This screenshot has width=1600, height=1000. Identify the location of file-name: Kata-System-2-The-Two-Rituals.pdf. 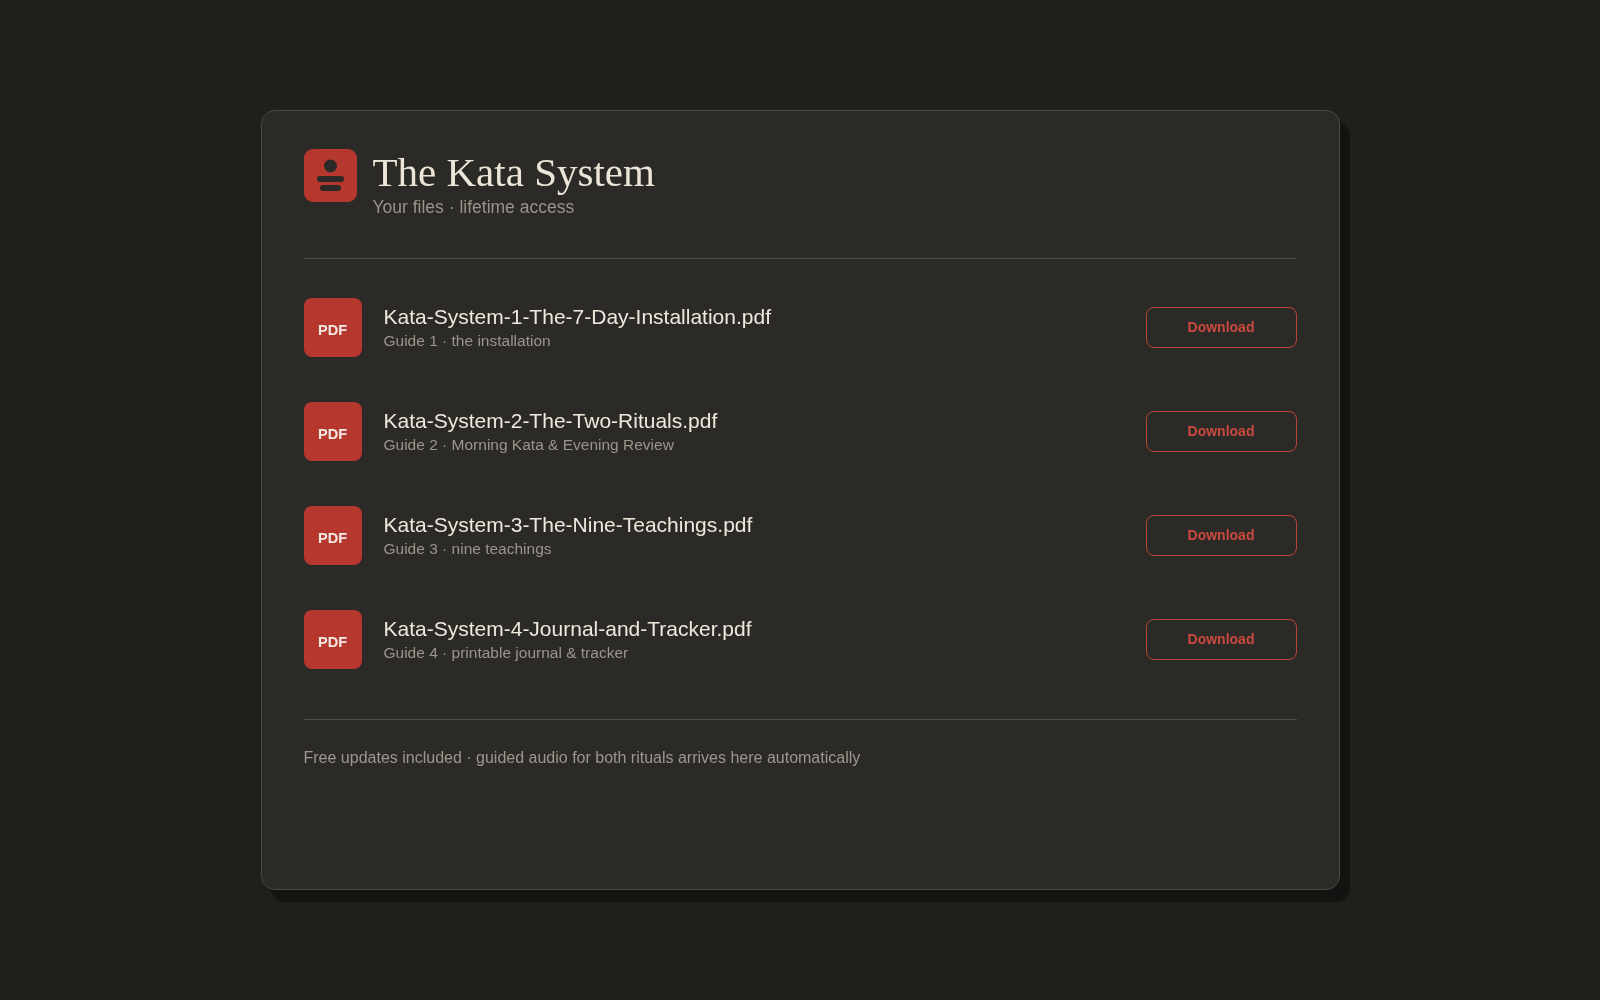
(551, 420).